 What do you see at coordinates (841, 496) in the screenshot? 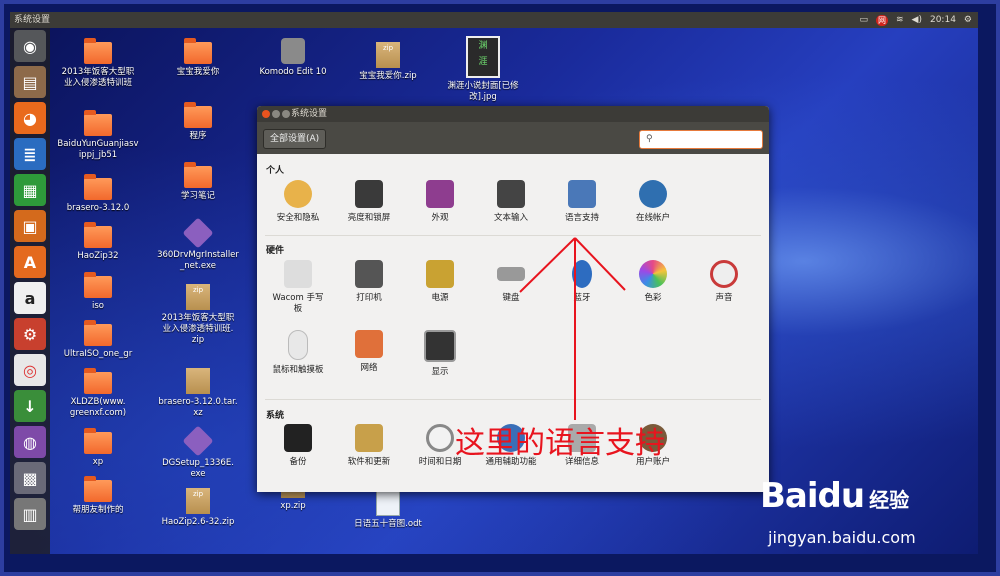
I see `watermark-paw: du` at bounding box center [841, 496].